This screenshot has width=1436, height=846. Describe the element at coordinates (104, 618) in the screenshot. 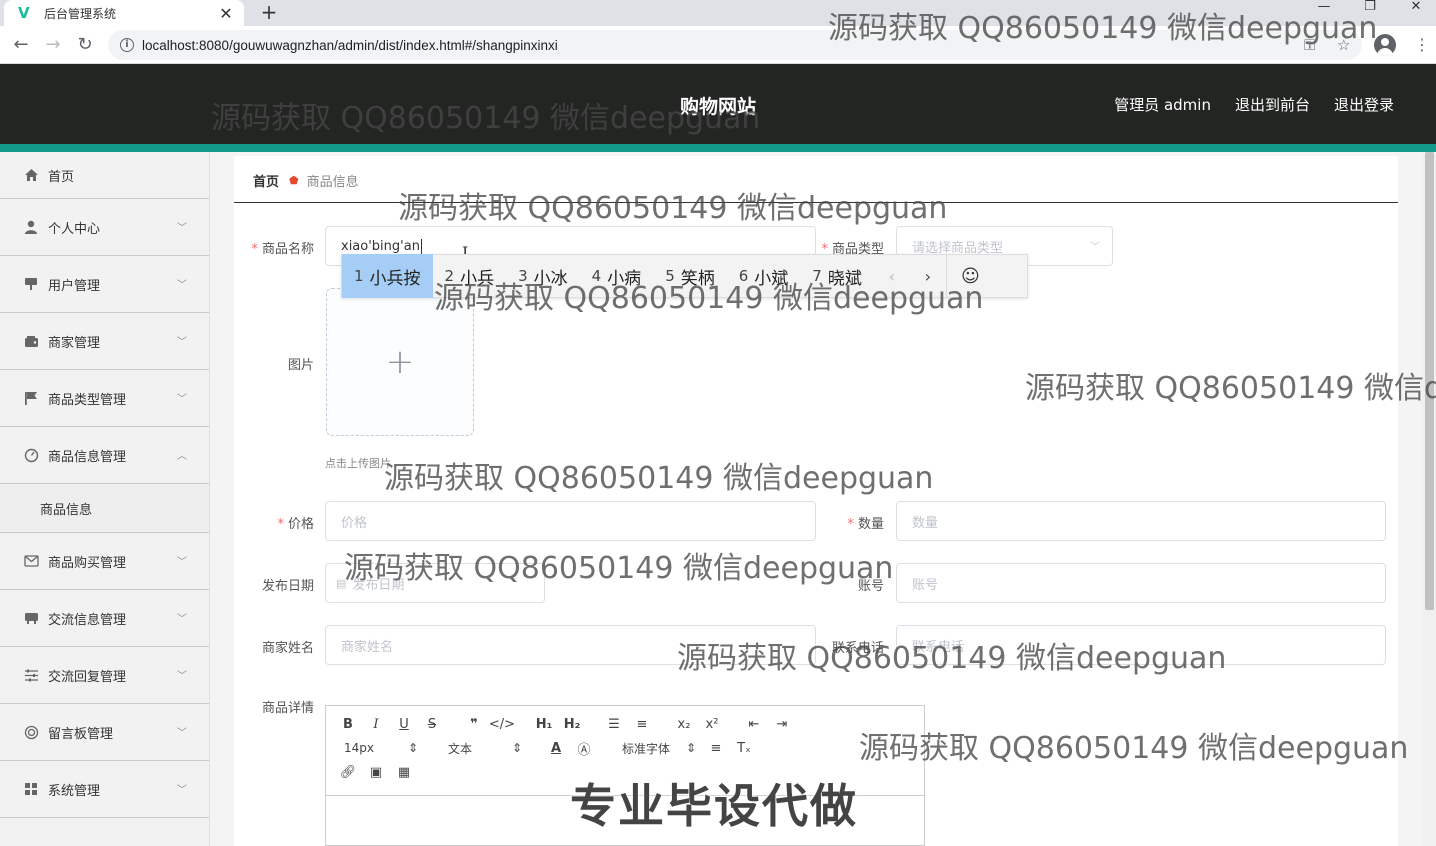

I see `sidebar-item-communication-management: 交流信息管理 ﹀` at that location.